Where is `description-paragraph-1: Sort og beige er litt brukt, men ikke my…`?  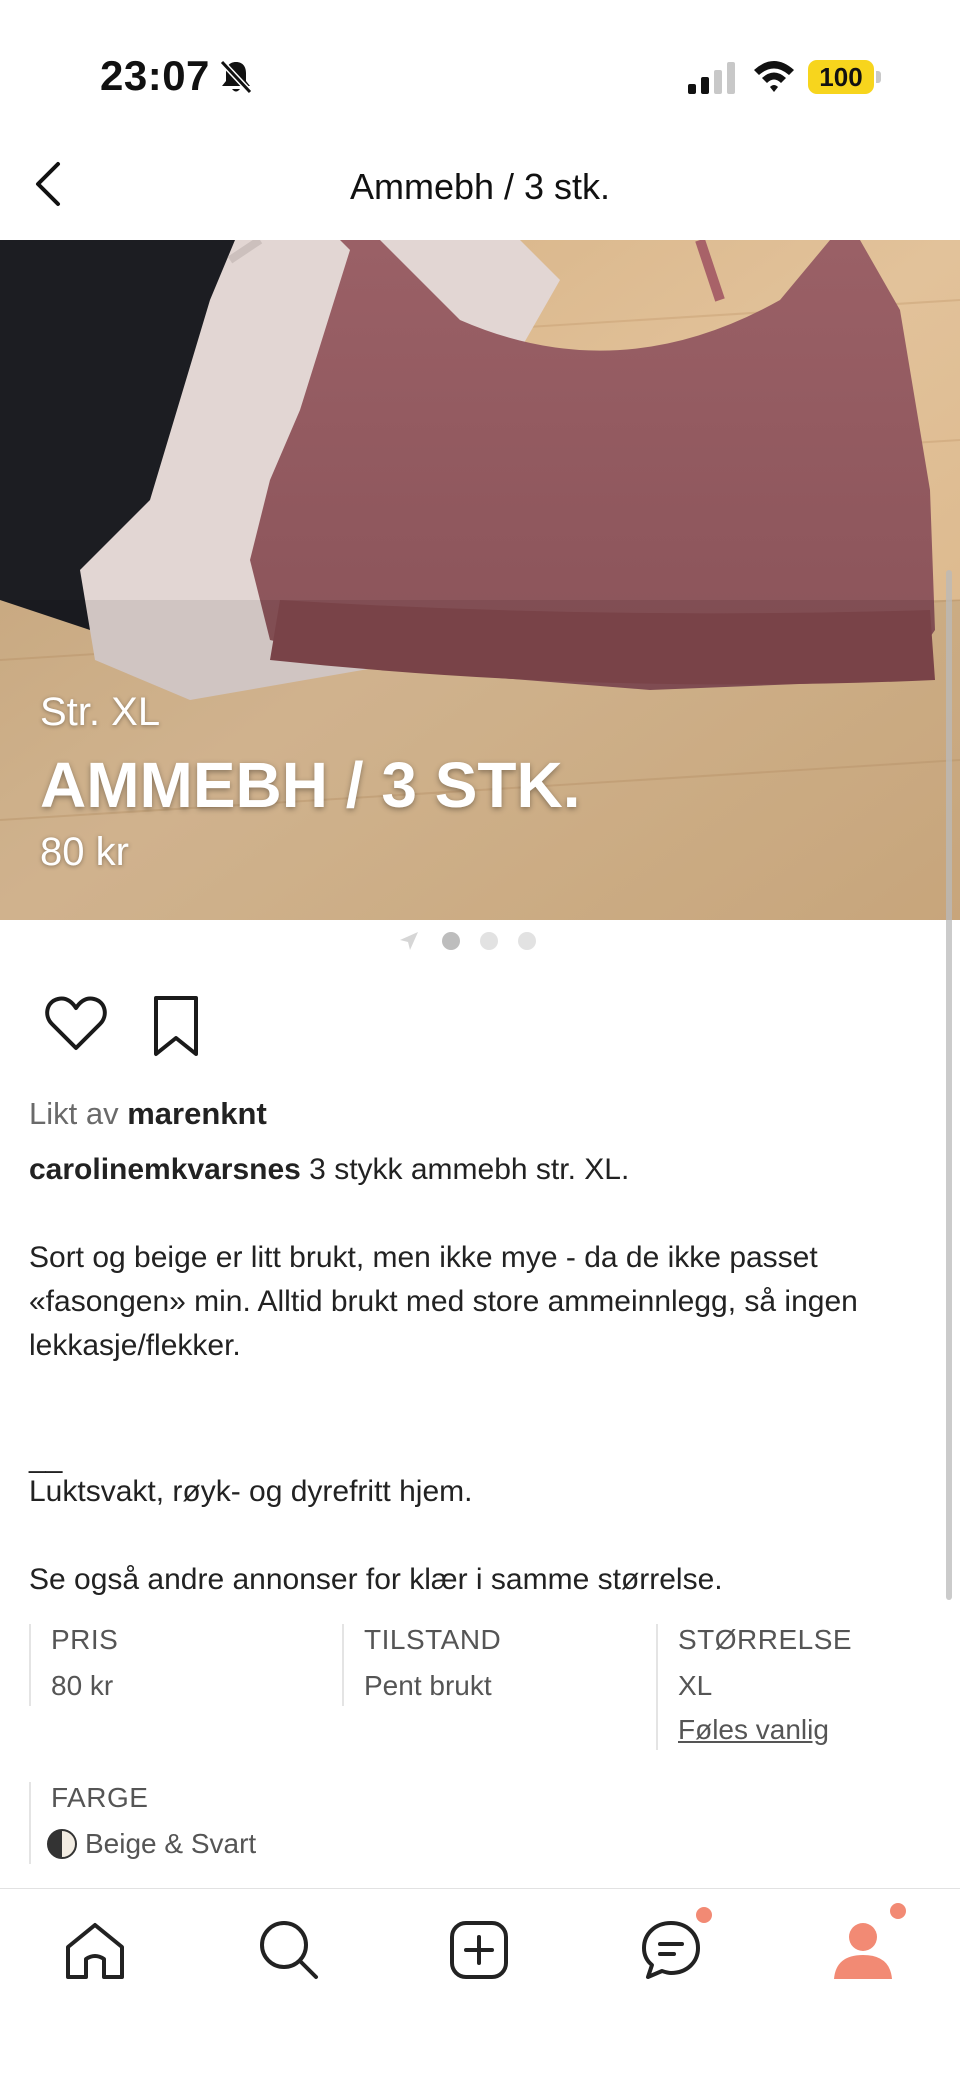 description-paragraph-1: Sort og beige er litt brukt, men ikke my… is located at coordinates (443, 1301).